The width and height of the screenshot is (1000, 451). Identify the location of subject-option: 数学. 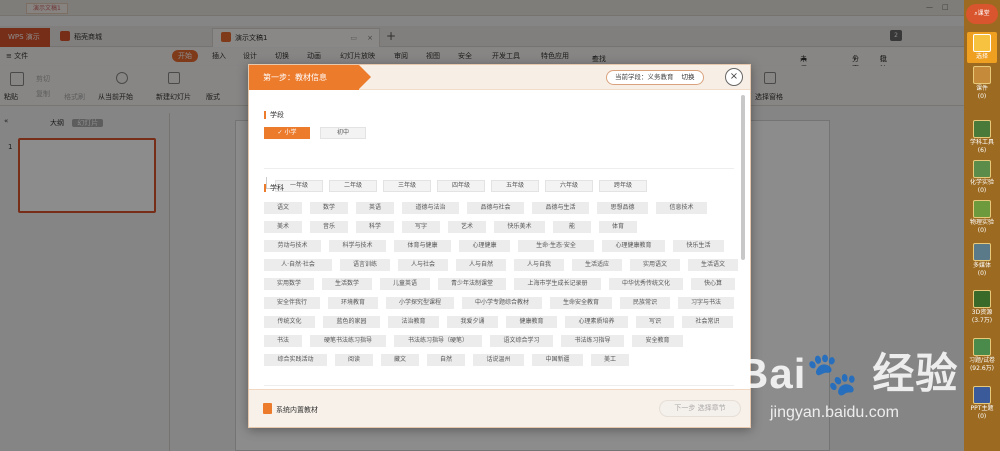
(329, 208).